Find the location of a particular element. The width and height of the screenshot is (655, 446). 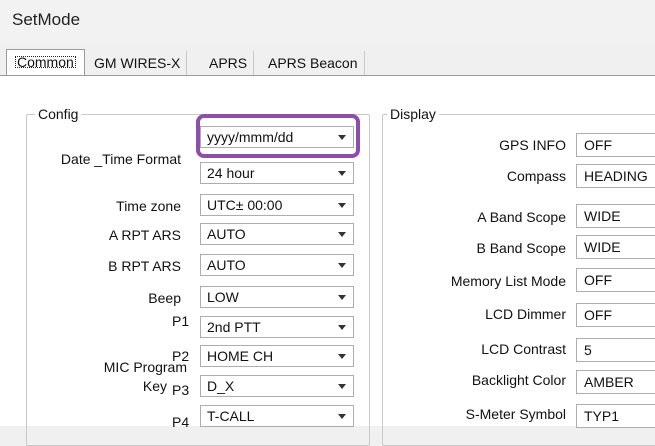

p2-label: P2 is located at coordinates (181, 356).